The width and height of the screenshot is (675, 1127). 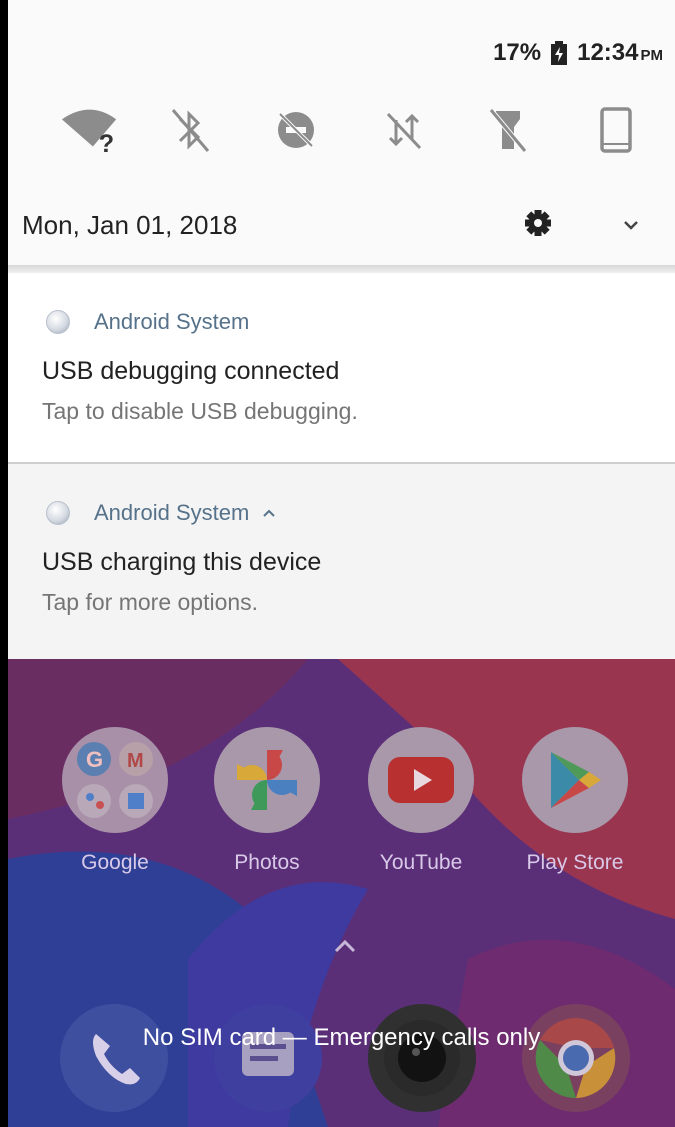 I want to click on chrome-icon, so click(x=576, y=1058).